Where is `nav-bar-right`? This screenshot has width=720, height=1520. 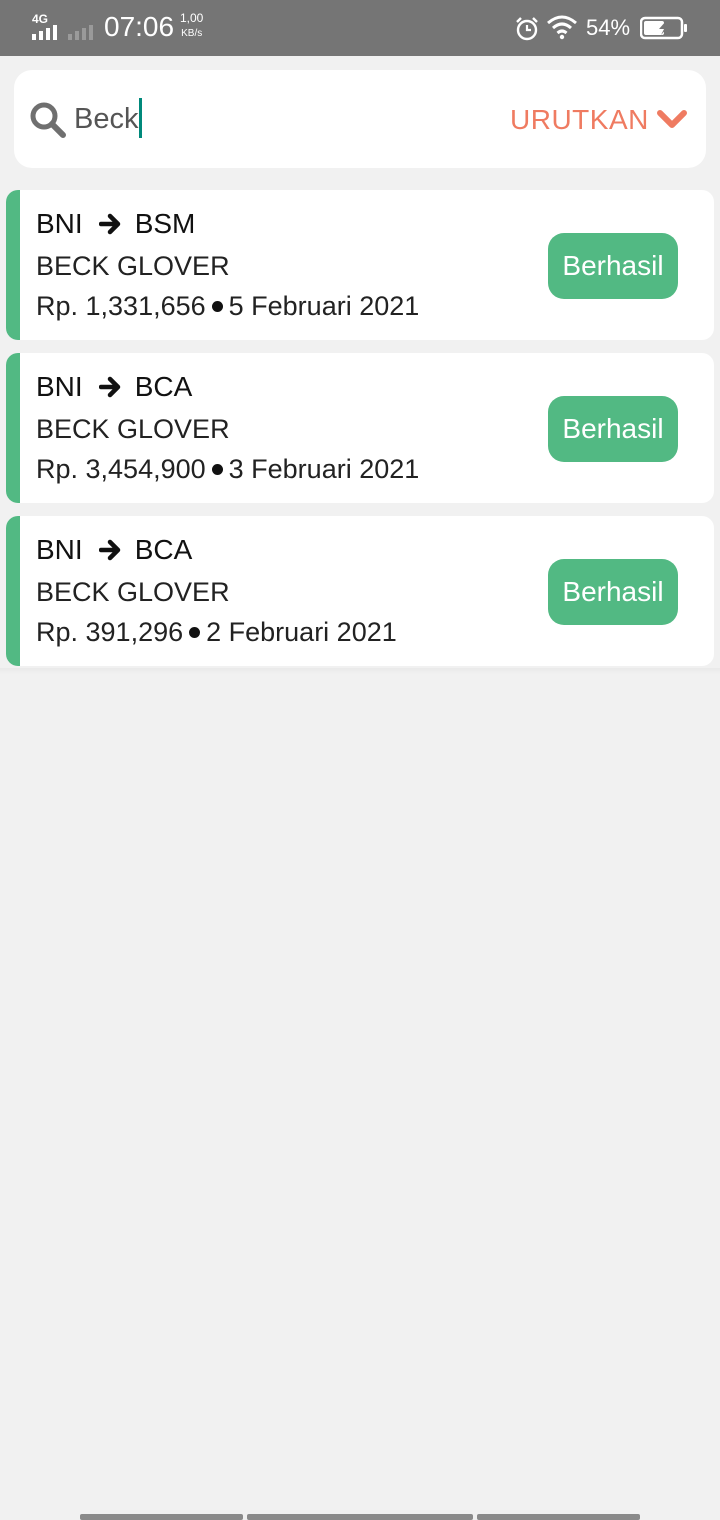
nav-bar-right is located at coordinates (558, 1517).